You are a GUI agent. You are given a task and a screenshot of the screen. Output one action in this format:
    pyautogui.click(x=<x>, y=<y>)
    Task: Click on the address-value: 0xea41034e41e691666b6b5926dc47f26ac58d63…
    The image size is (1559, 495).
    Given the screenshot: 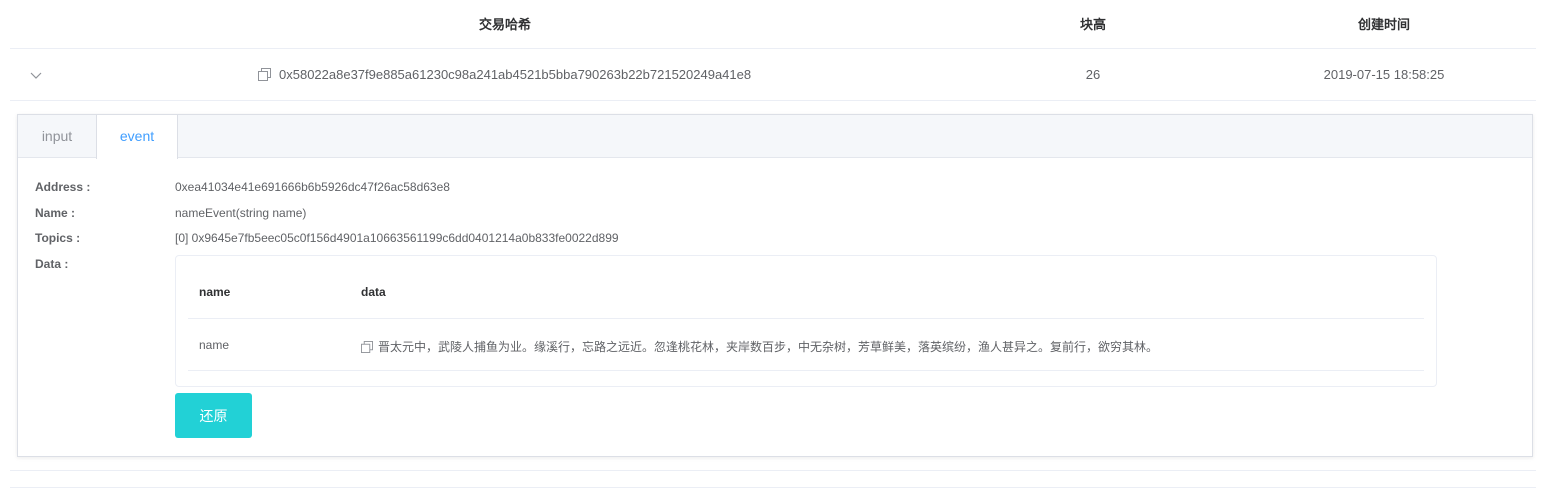 What is the action you would take?
    pyautogui.click(x=312, y=187)
    